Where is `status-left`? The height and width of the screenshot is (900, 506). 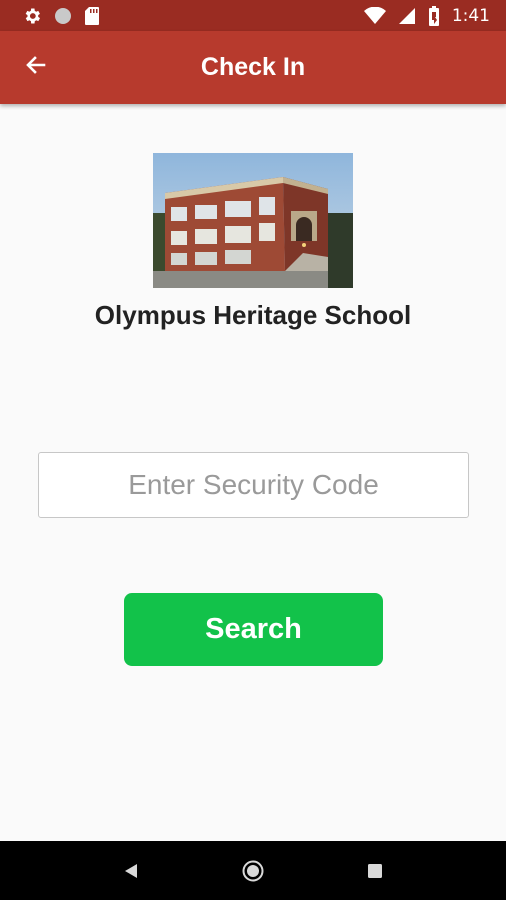 status-left is located at coordinates (61, 16).